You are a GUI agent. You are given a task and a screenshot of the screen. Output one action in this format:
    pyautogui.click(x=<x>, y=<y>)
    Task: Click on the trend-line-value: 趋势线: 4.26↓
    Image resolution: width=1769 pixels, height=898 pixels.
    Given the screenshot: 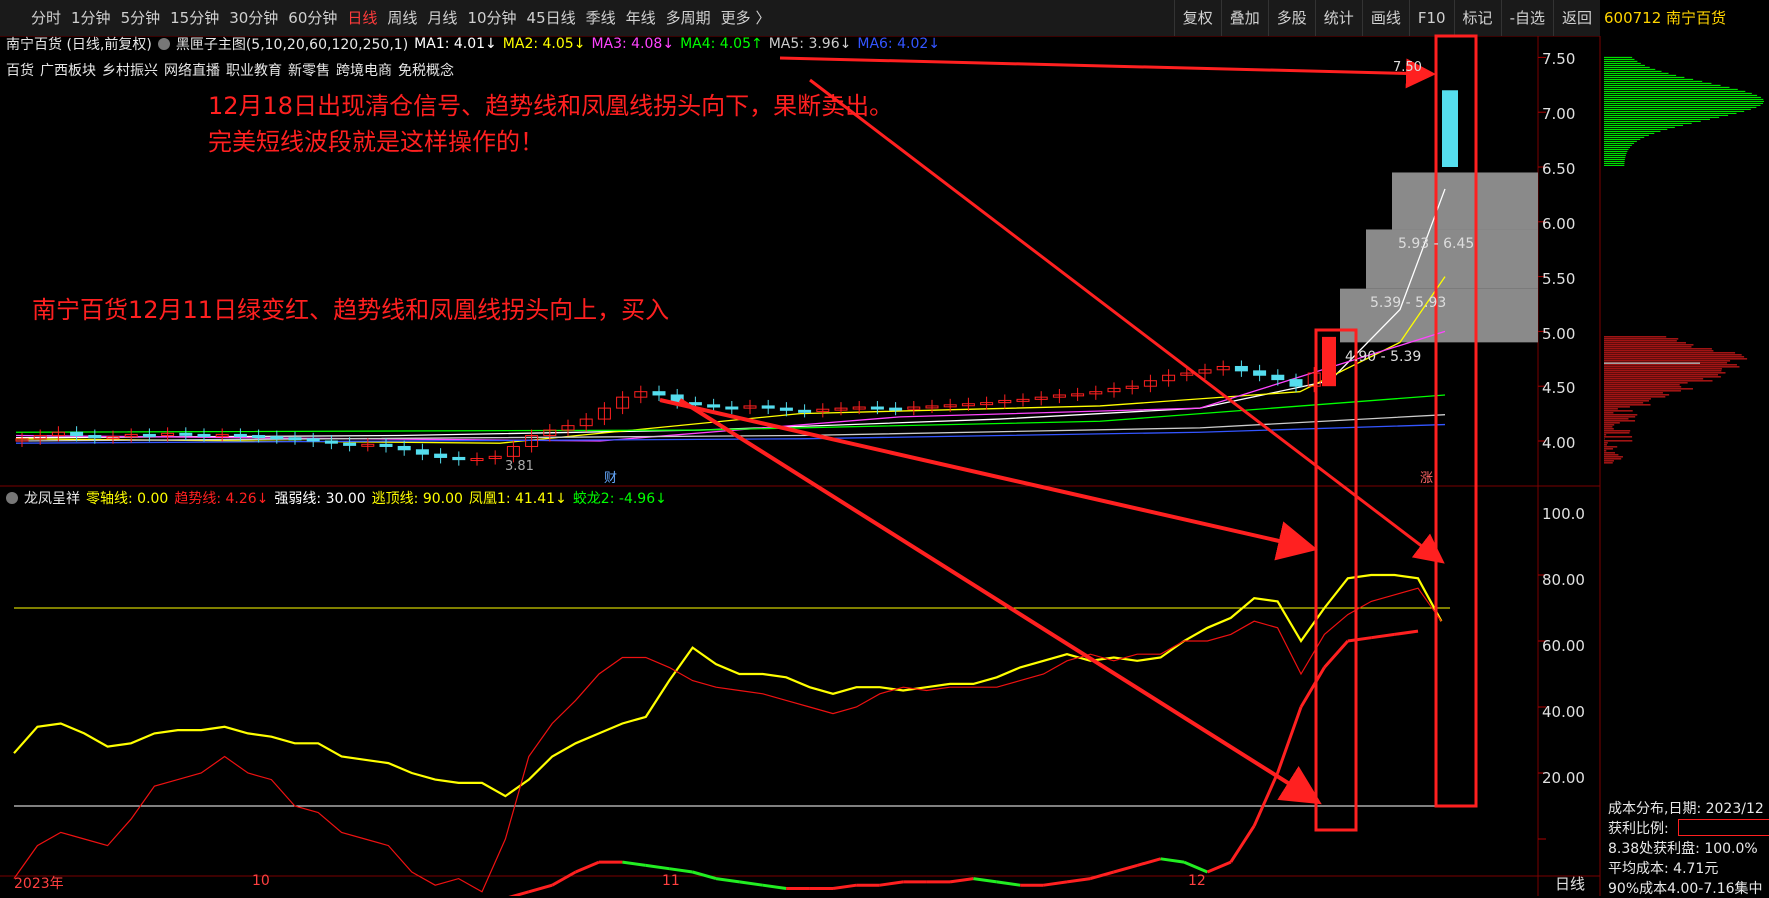 What is the action you would take?
    pyautogui.click(x=221, y=498)
    